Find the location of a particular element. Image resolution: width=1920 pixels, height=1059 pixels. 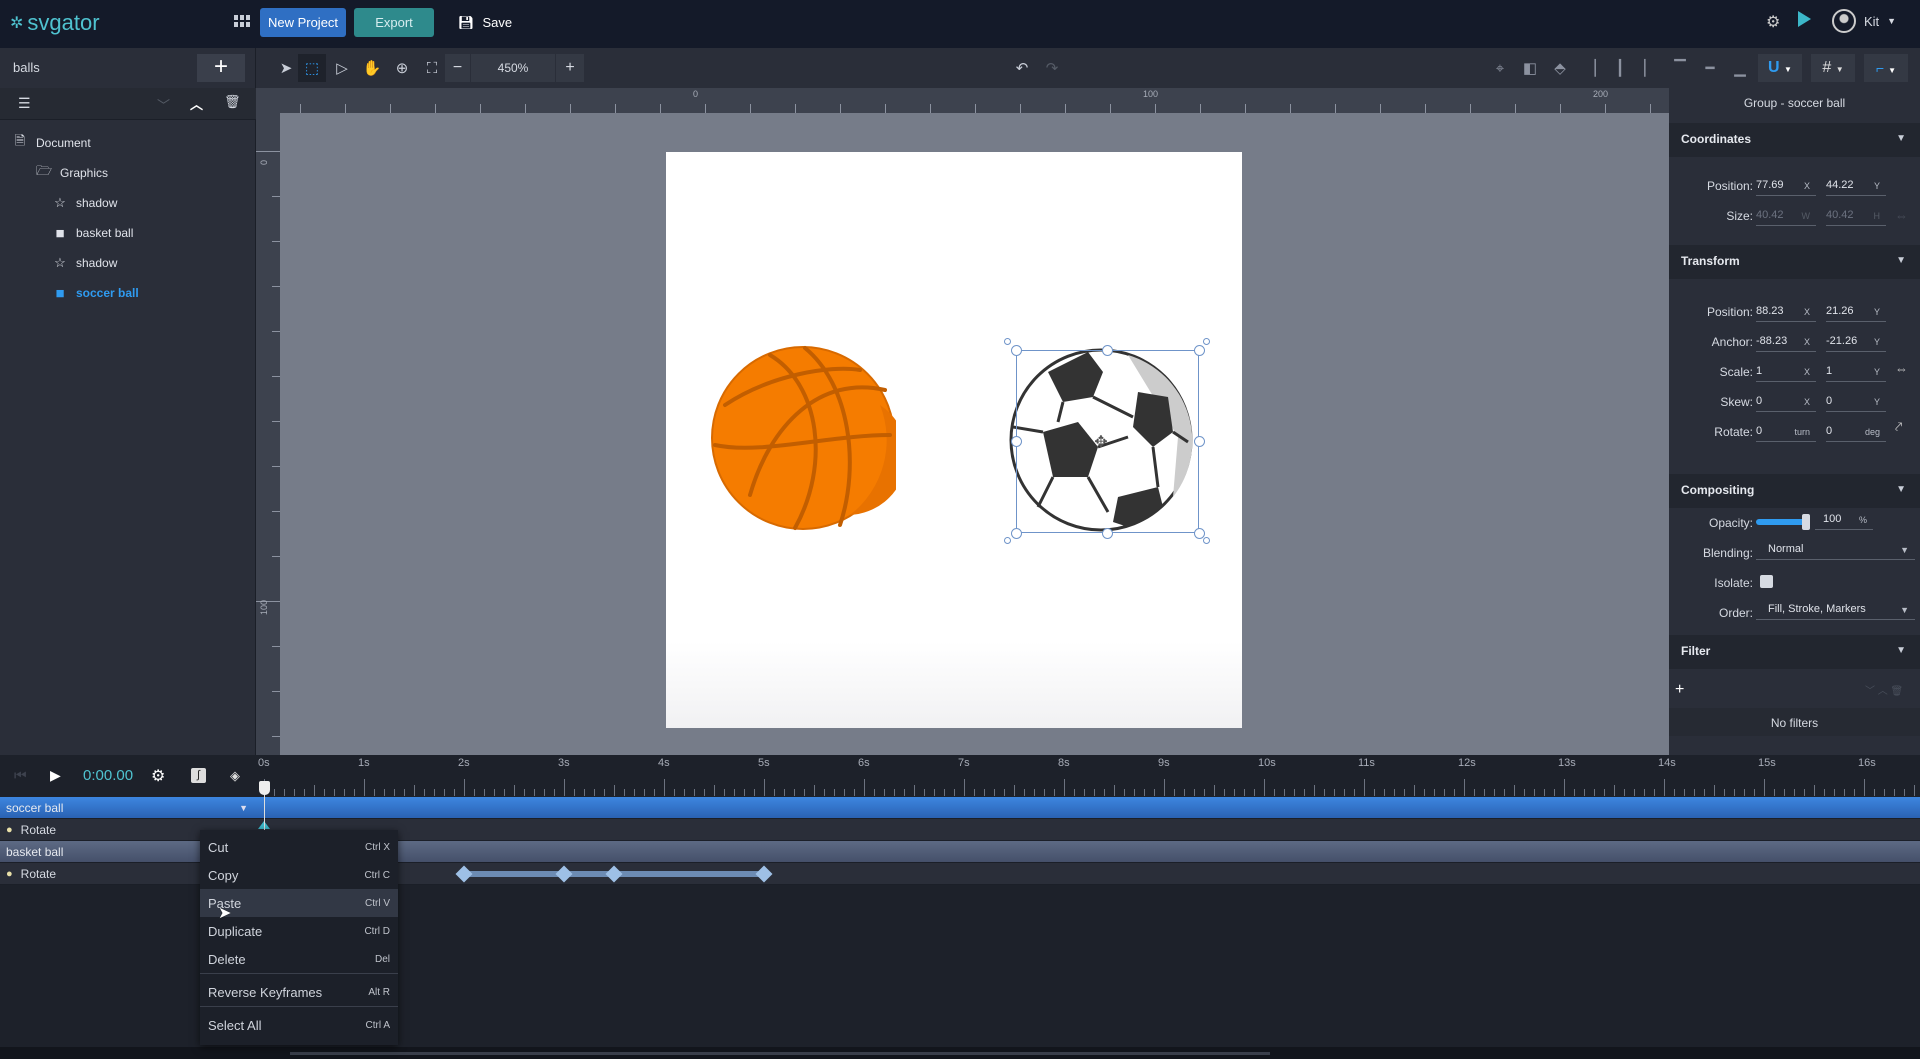

add-layer-button: + is located at coordinates (221, 68).